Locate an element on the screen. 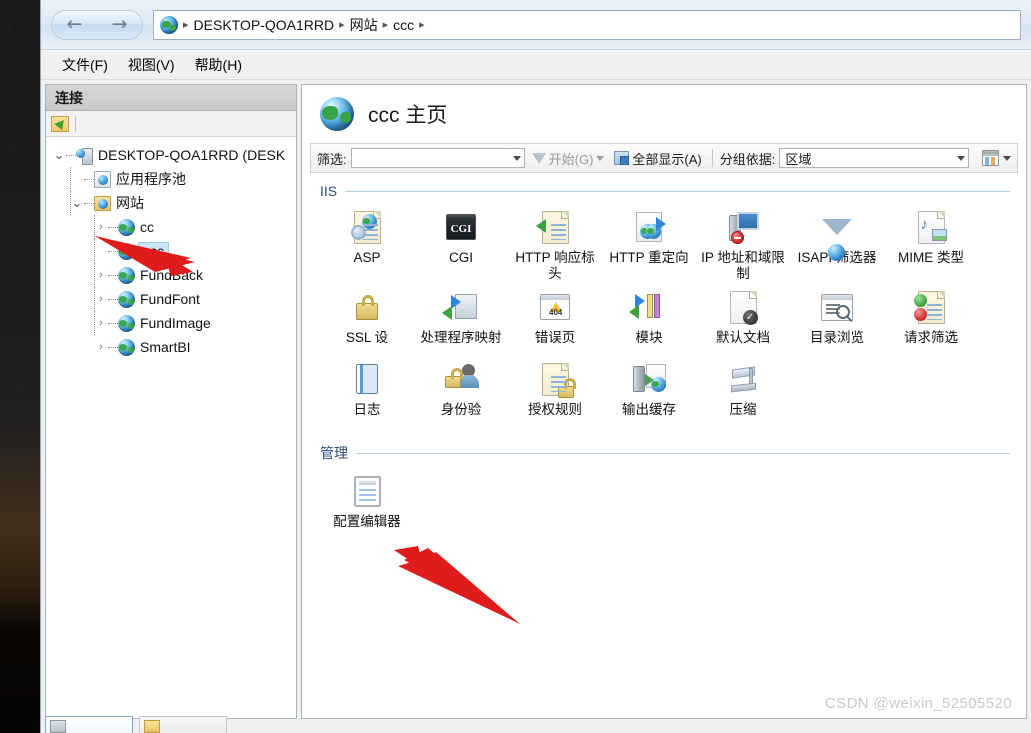 The width and height of the screenshot is (1031, 733). feature-handler-mappings: 处理程序映射 is located at coordinates (461, 317).